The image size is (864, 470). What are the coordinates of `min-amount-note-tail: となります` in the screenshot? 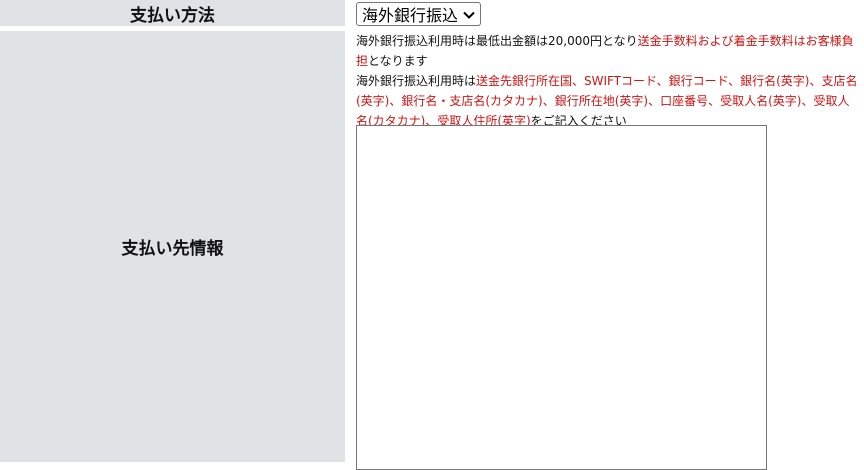 It's located at (398, 61).